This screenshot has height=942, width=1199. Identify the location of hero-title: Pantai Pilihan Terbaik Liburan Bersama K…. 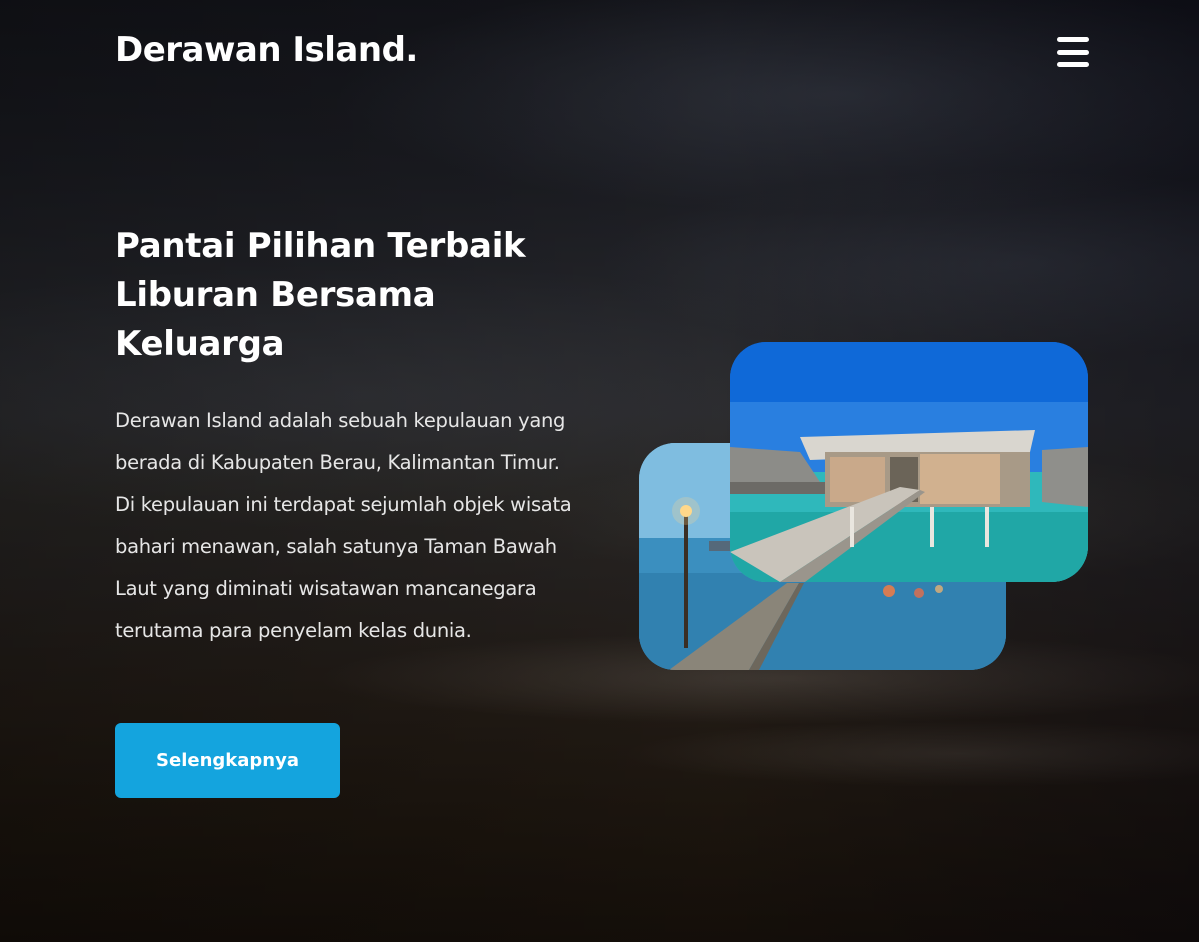
(340, 295).